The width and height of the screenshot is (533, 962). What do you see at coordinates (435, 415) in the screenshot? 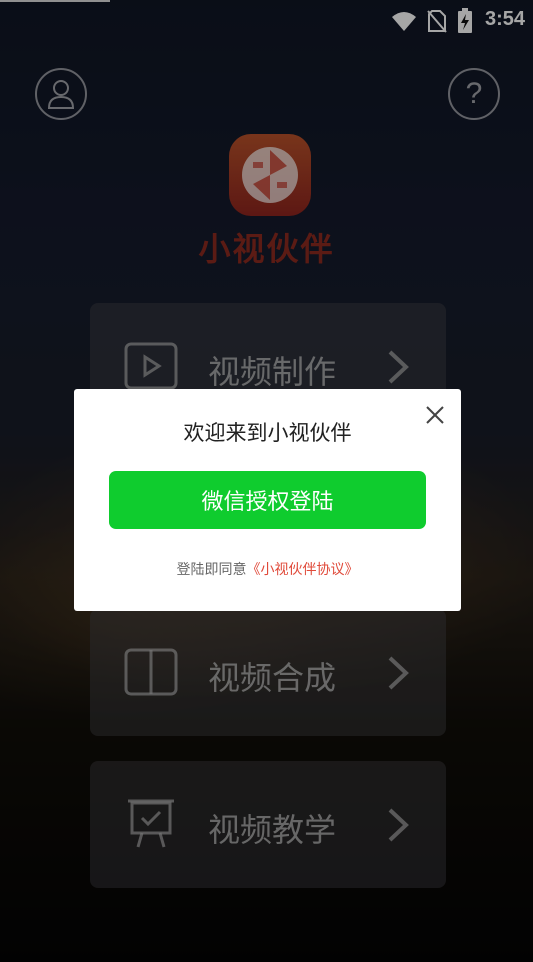
I see `close-icon` at bounding box center [435, 415].